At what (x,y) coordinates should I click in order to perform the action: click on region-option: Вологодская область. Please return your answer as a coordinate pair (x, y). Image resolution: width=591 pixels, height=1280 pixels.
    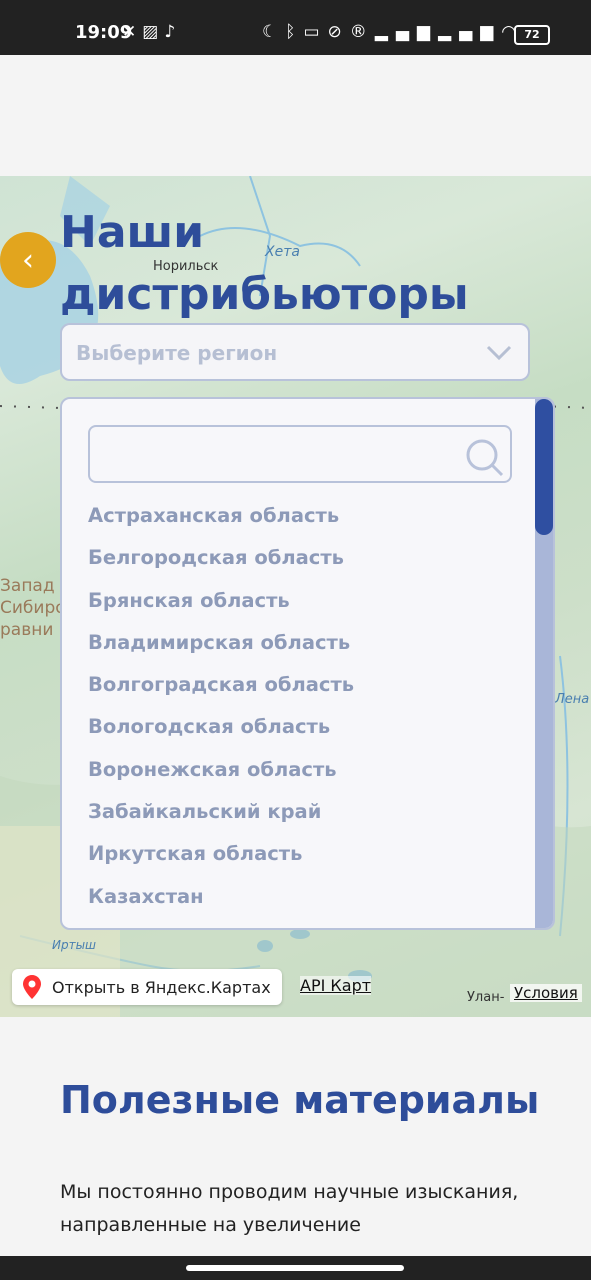
    Looking at the image, I should click on (221, 727).